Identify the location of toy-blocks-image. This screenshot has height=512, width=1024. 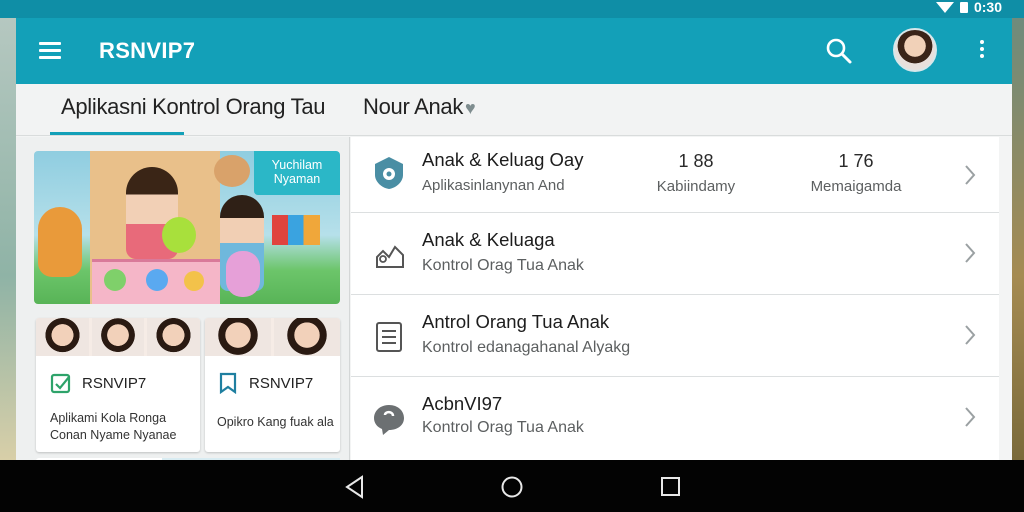
(296, 230).